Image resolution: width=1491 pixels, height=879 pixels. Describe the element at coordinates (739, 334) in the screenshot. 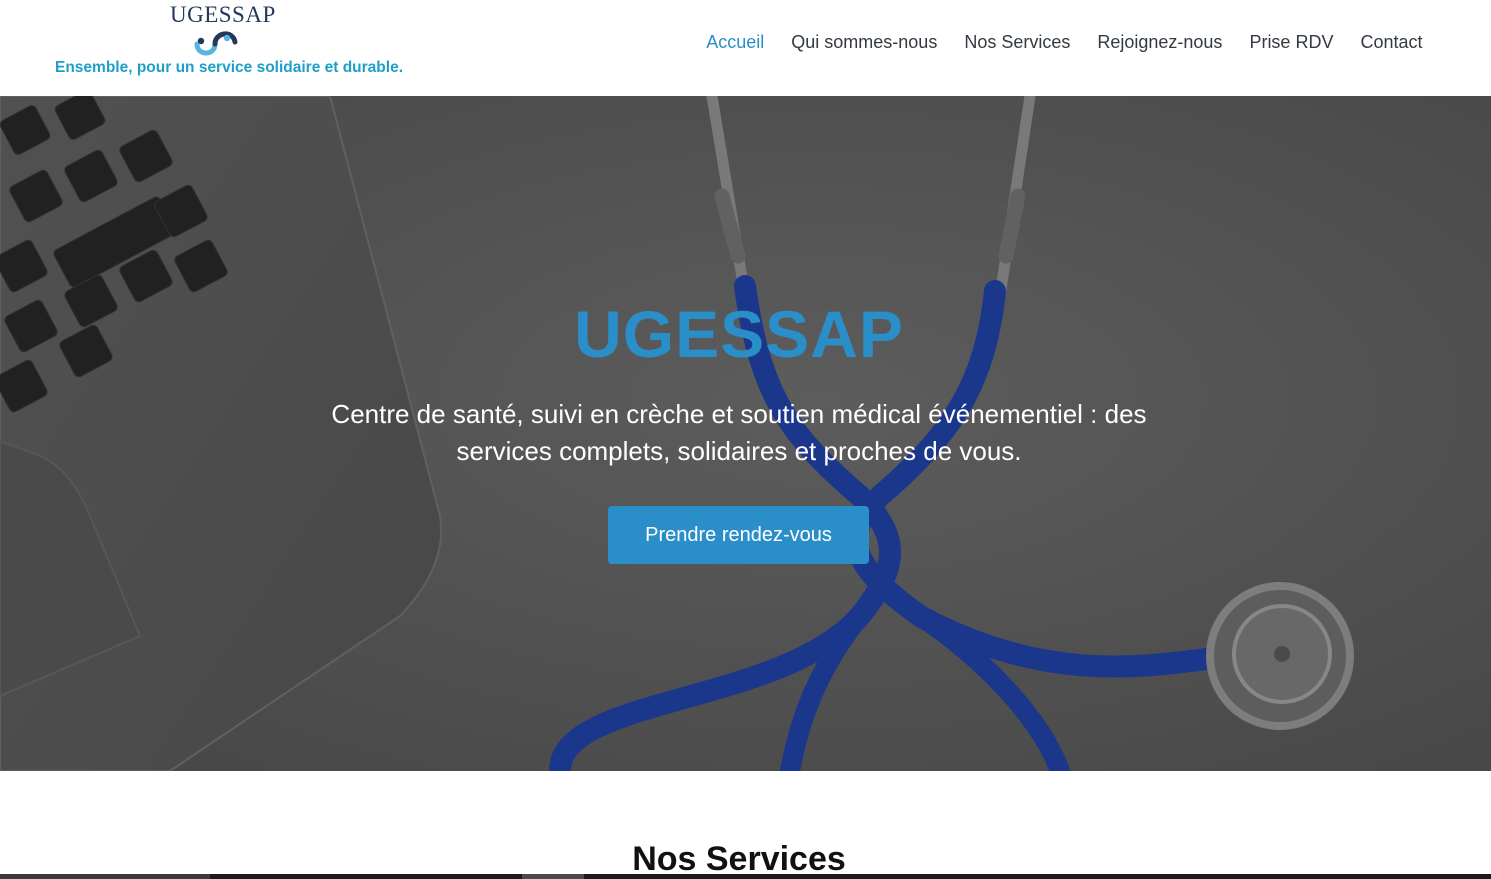

I see `hero-title: UGESSAP` at that location.